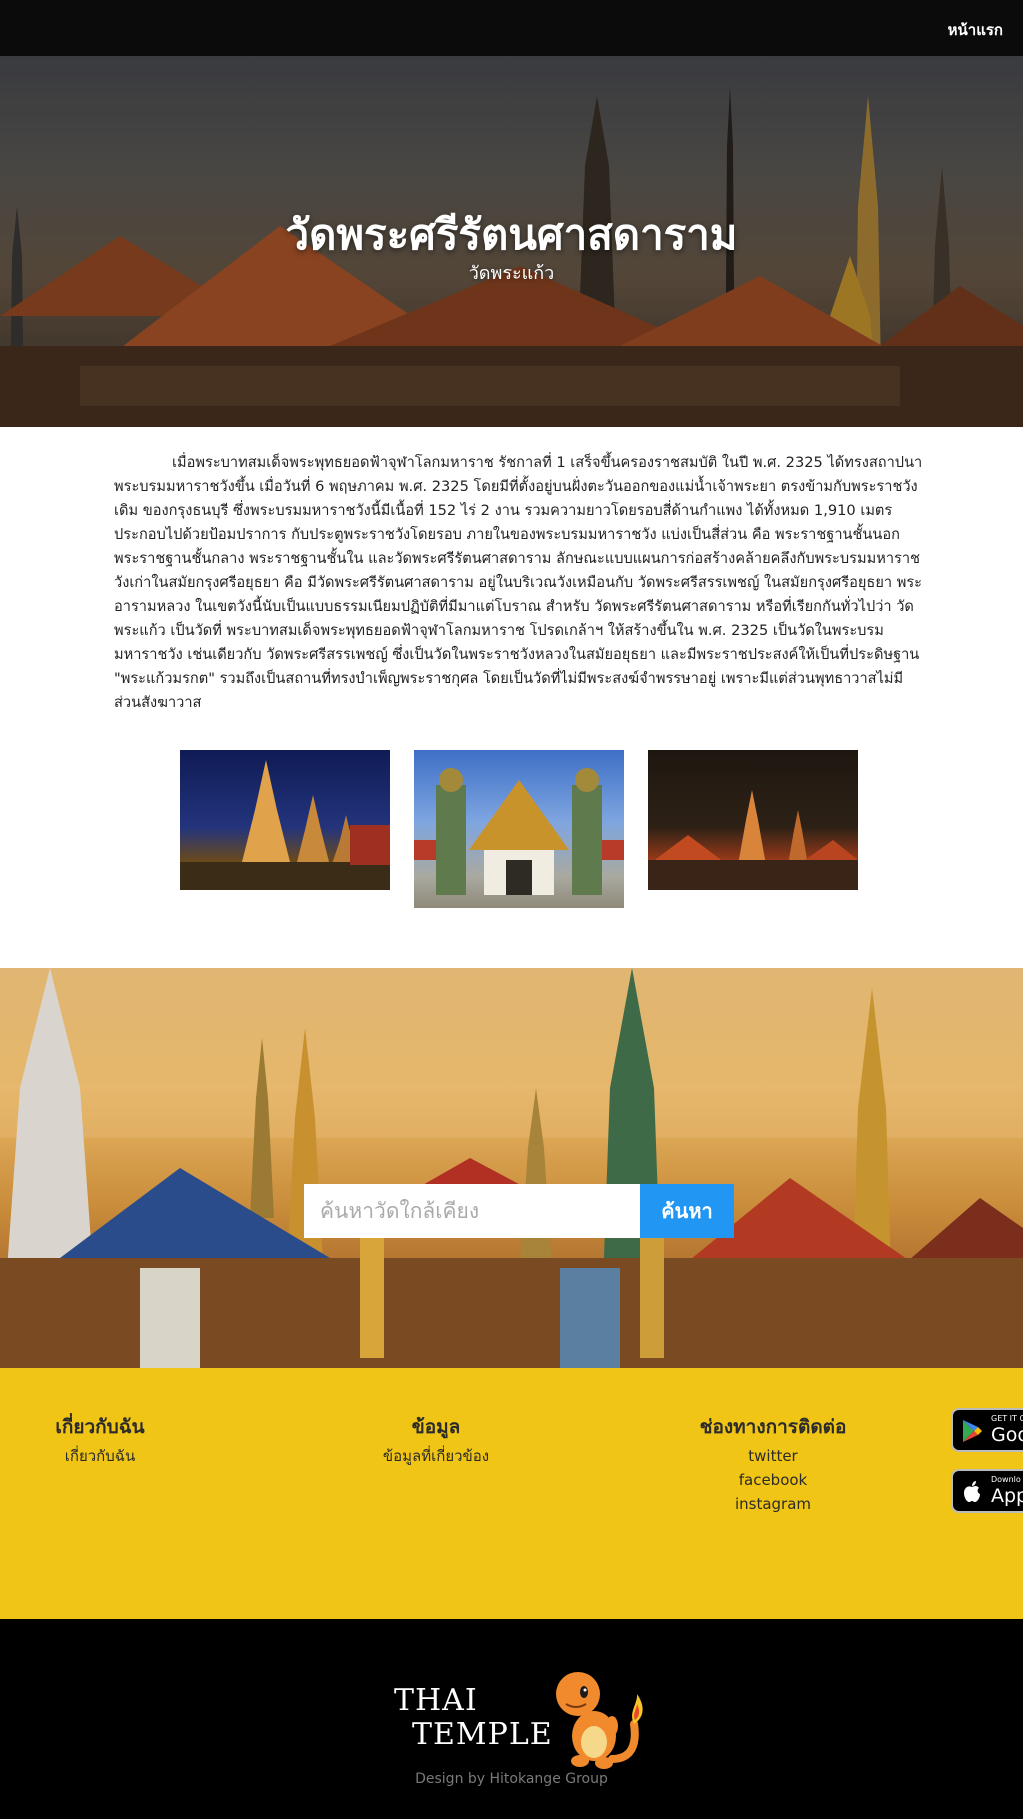 The width and height of the screenshot is (1023, 1819). I want to click on footer-about-heading: เกี่ยวกับฉัน, so click(100, 1427).